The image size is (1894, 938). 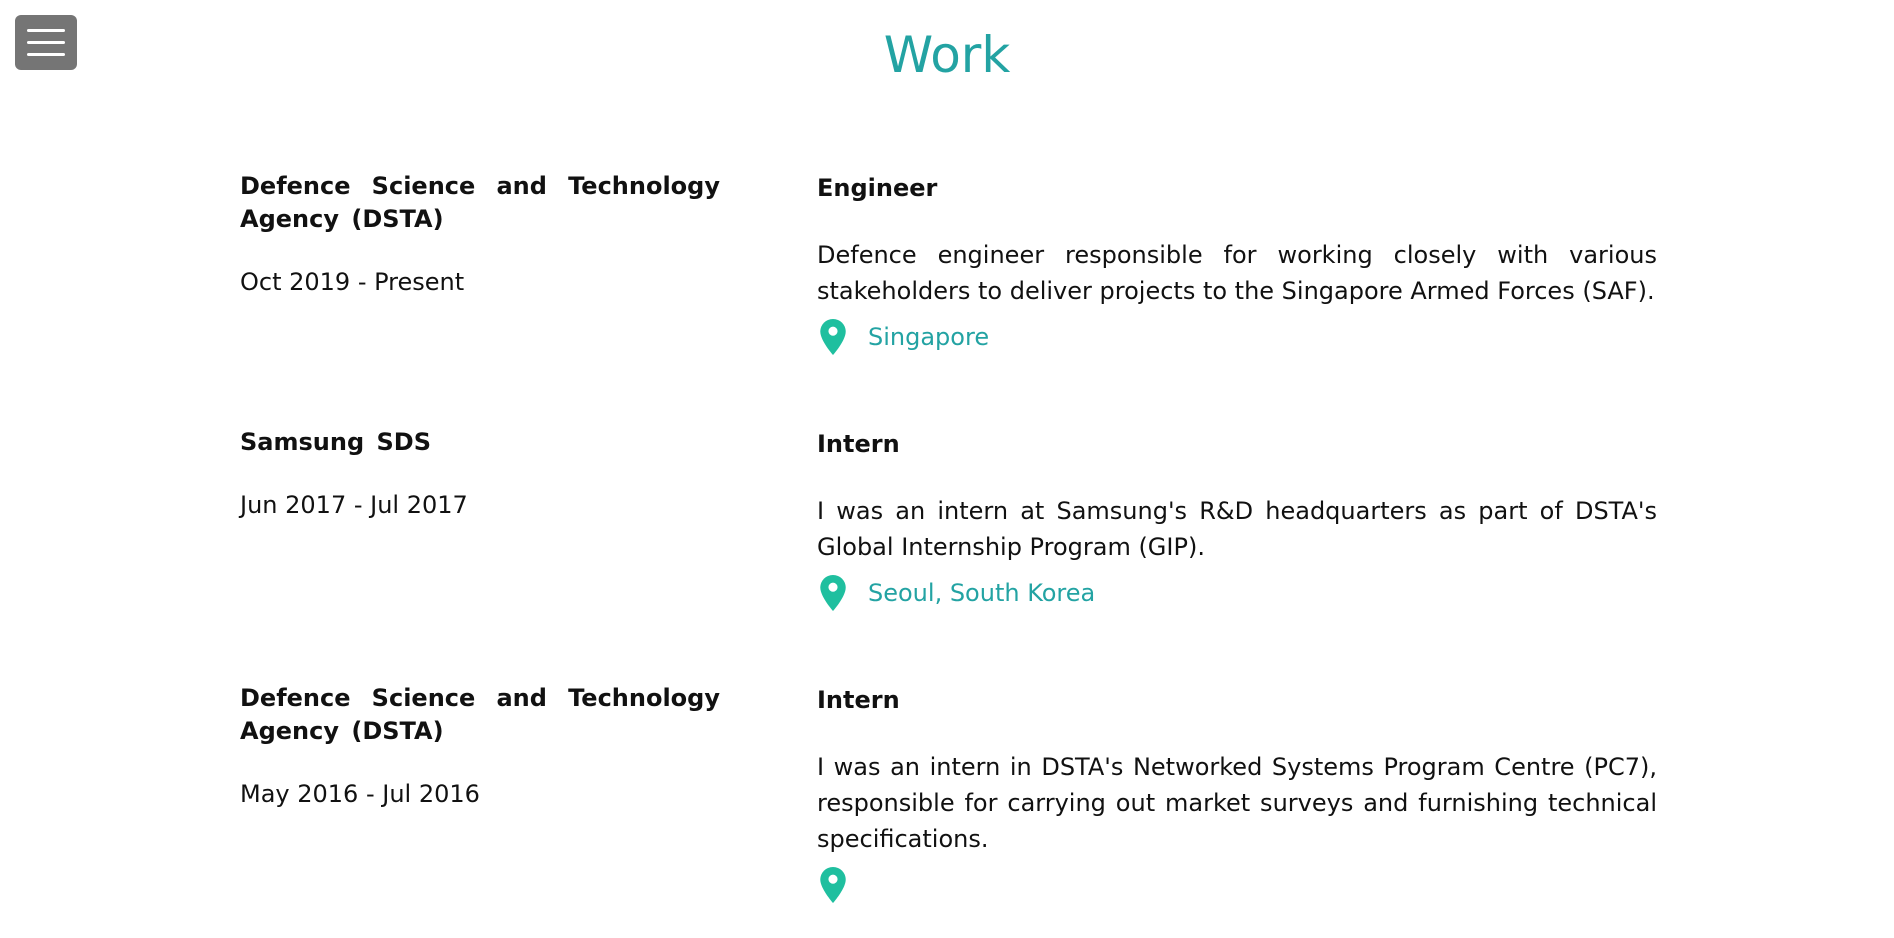 What do you see at coordinates (354, 505) in the screenshot?
I see `employment-dates: Jun 2017 - Jul 2017` at bounding box center [354, 505].